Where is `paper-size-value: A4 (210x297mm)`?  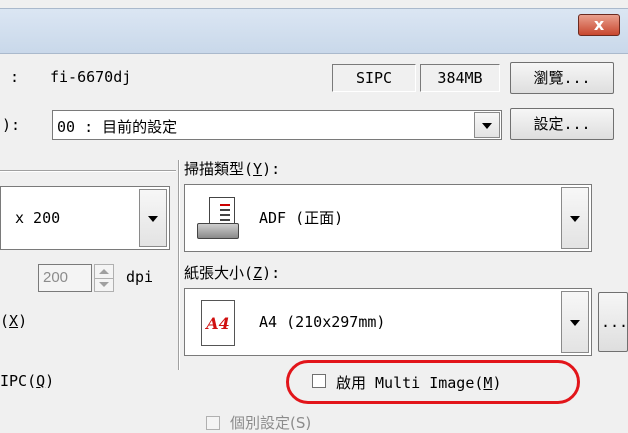
paper-size-value: A4 (210x297mm) is located at coordinates (322, 322).